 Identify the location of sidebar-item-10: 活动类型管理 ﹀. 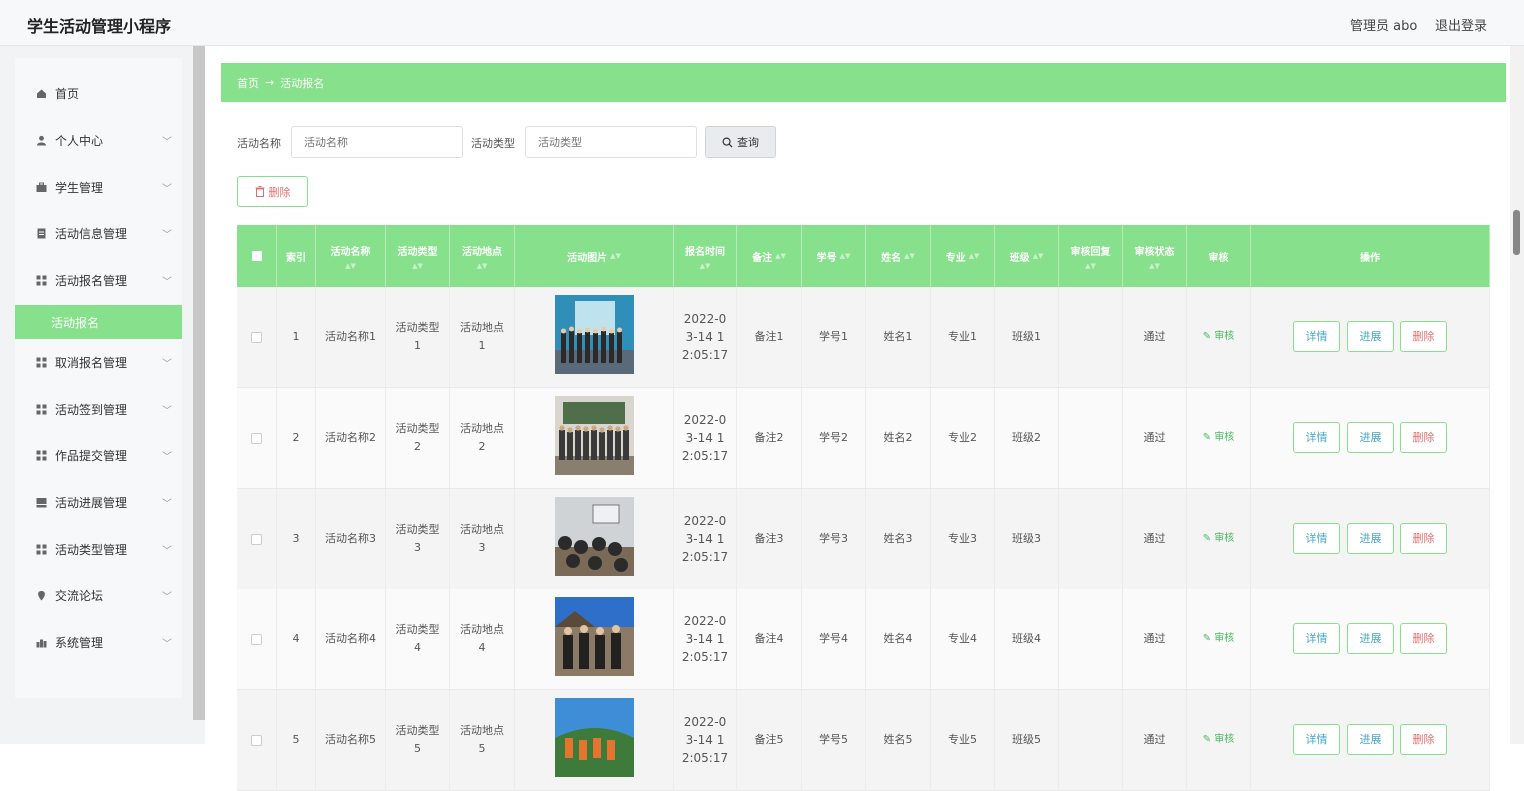
(98, 549).